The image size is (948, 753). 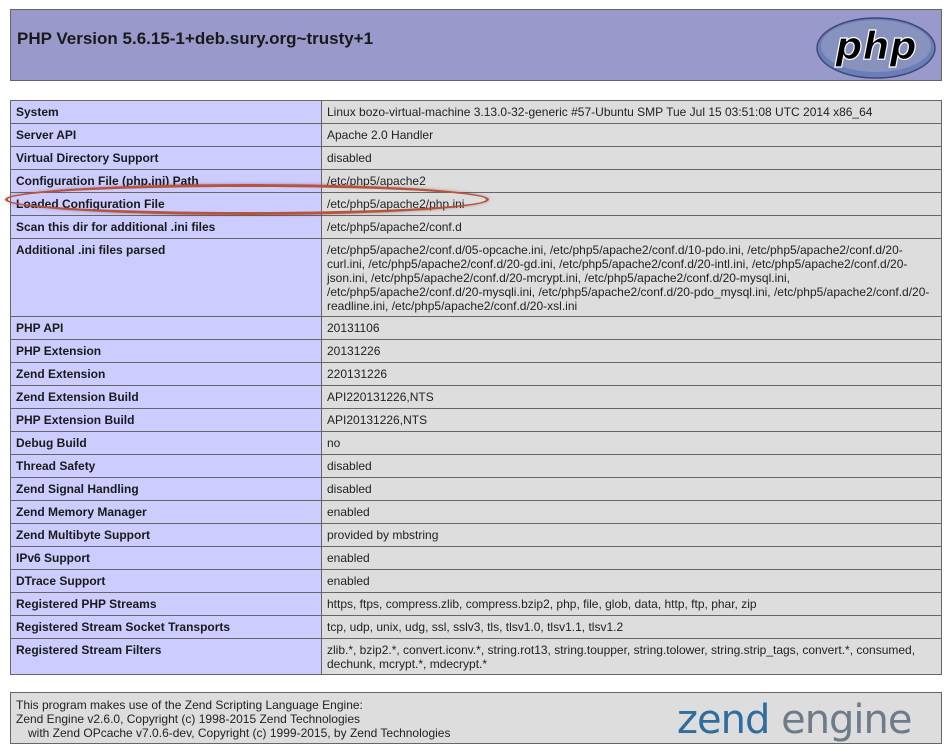 I want to click on table-row: Zend Extension 220131226, so click(x=476, y=374).